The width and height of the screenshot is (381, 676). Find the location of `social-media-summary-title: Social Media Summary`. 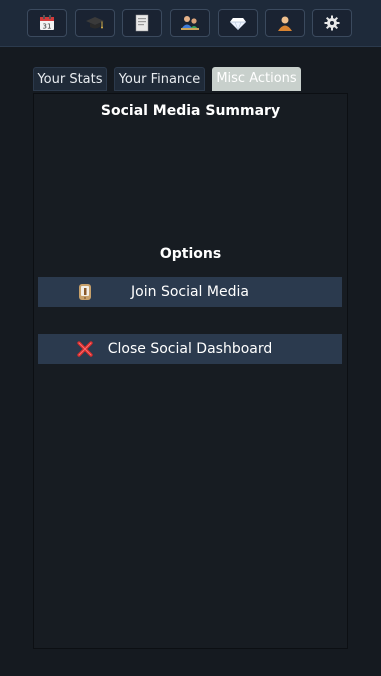

social-media-summary-title: Social Media Summary is located at coordinates (190, 111).